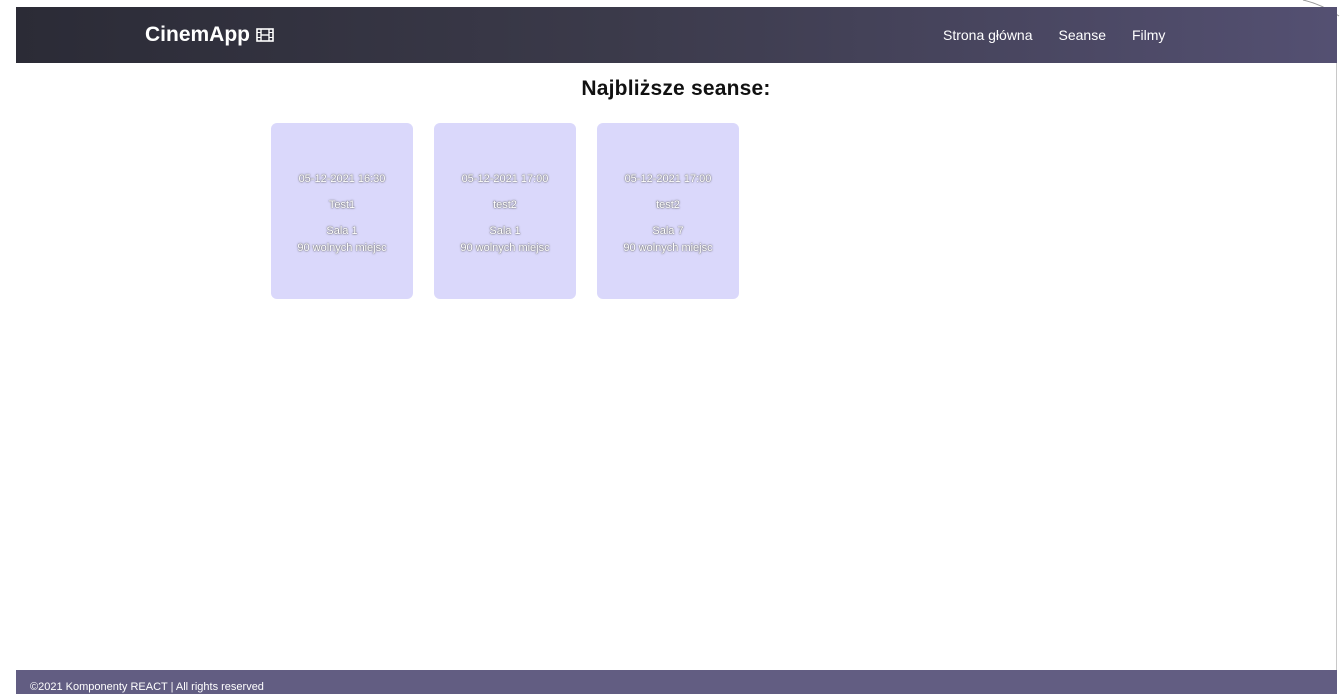 Image resolution: width=1341 pixels, height=694 pixels. Describe the element at coordinates (676, 35) in the screenshot. I see `navbar: CinemApp Strona główna Seanse Filmy` at that location.